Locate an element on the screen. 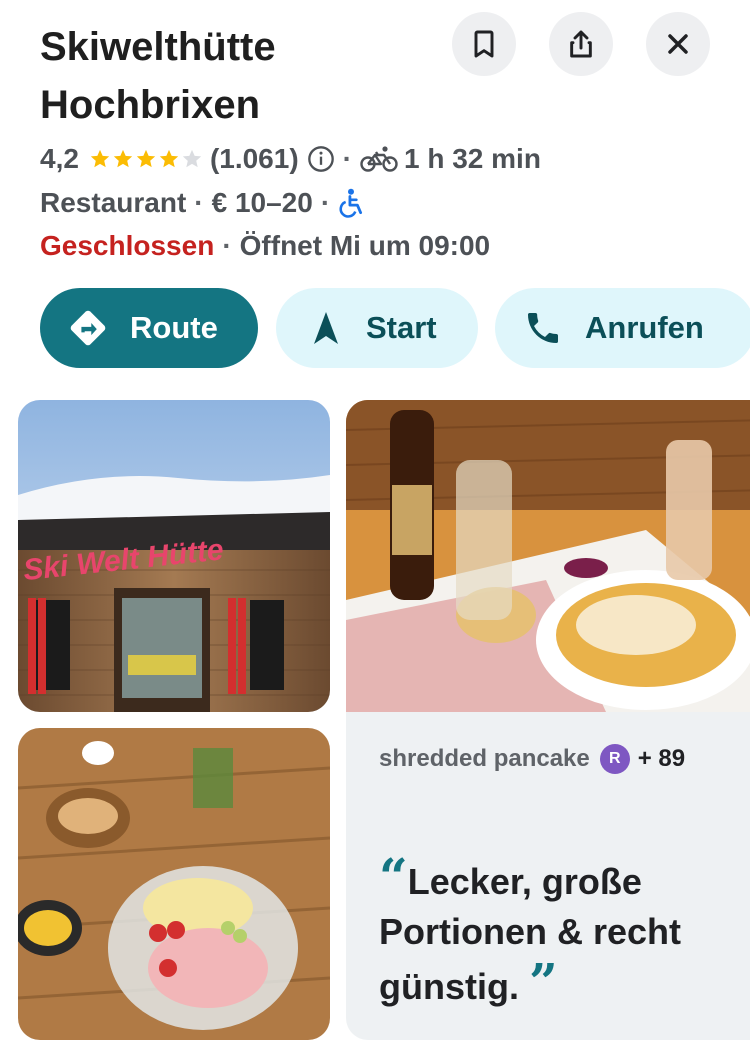 This screenshot has width=750, height=1056. rating-row: 4,2 (1.061) · 1 h 32 min is located at coordinates (290, 159).